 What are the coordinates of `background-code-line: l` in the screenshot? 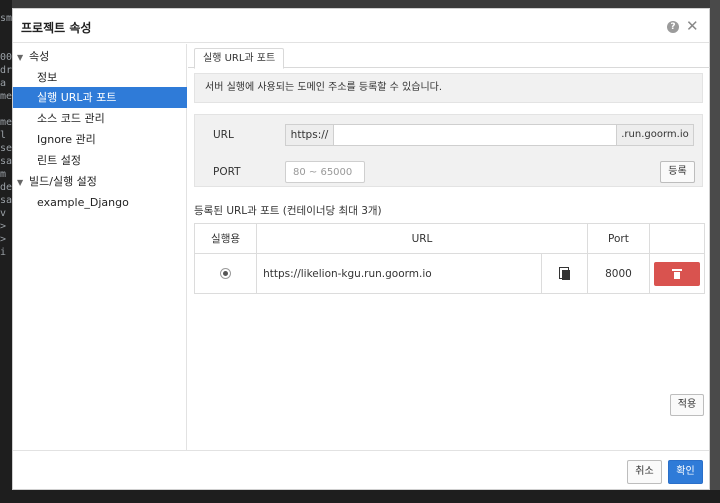 It's located at (3, 135).